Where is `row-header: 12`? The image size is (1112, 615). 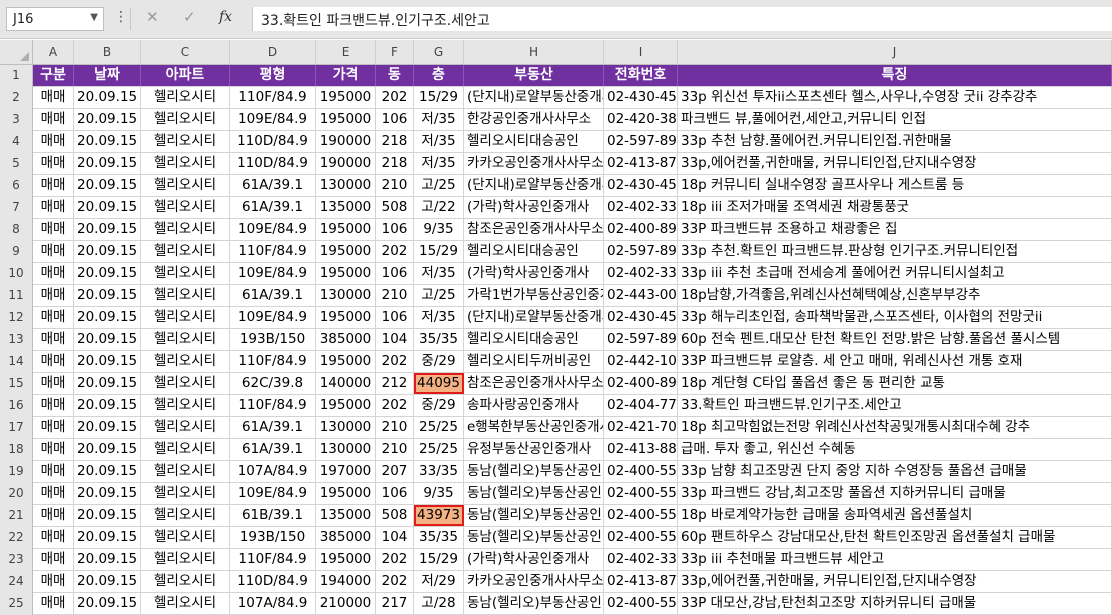
row-header: 12 is located at coordinates (16, 318).